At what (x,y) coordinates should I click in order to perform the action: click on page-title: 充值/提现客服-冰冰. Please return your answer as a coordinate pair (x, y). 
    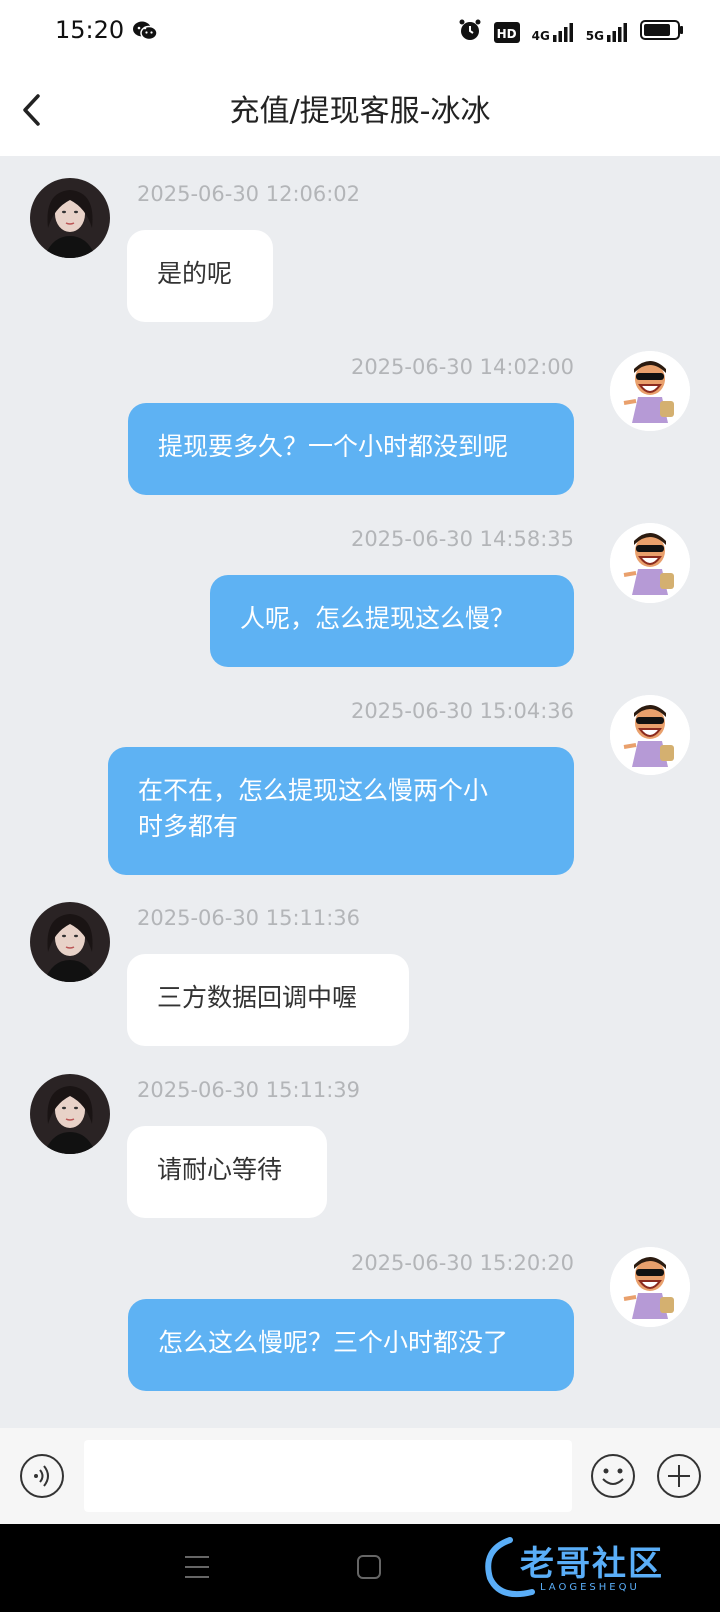
    Looking at the image, I should click on (360, 111).